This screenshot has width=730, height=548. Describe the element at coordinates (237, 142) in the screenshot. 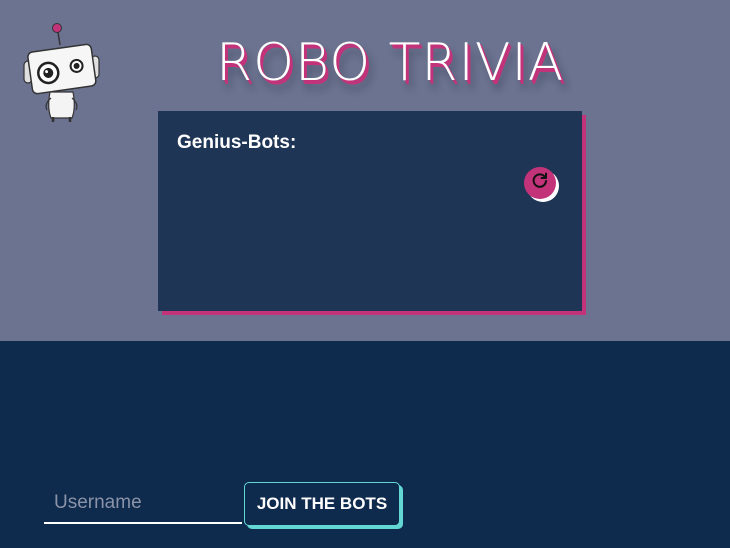

I see `leaderboard-title: Genius-Bots:` at that location.